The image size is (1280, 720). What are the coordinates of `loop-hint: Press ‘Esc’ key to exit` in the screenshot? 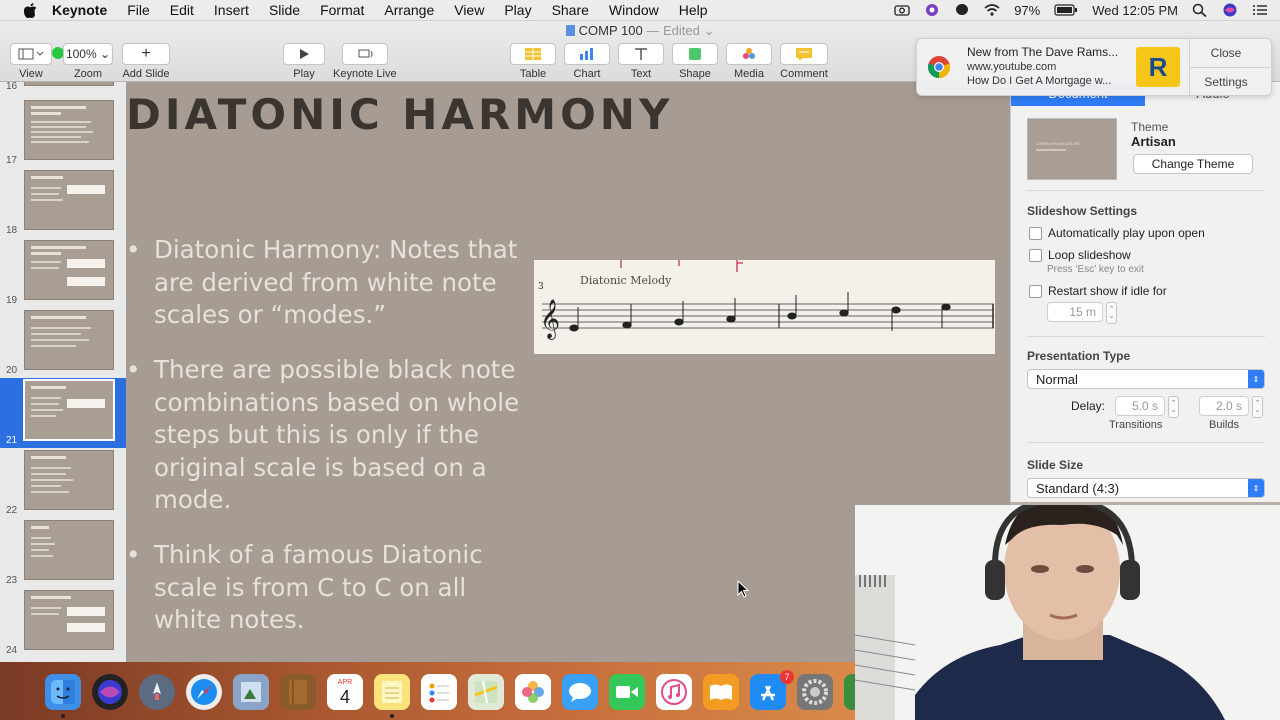 It's located at (1095, 269).